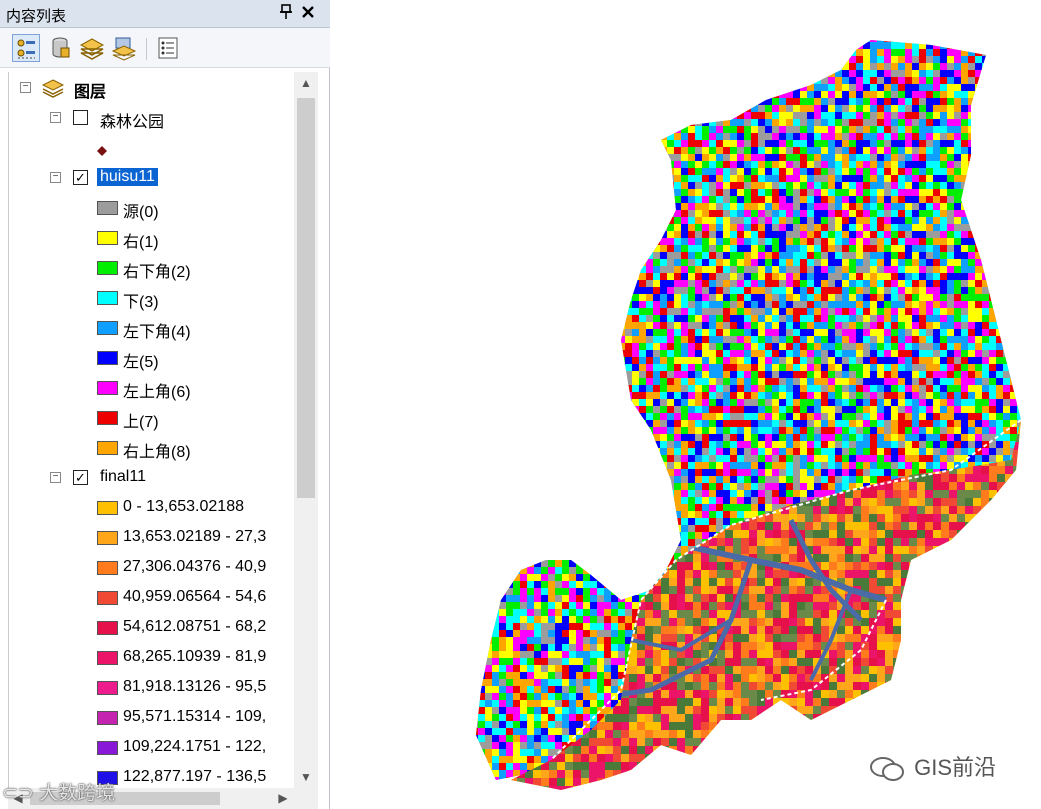  I want to click on legend-item: 左上角(6), so click(151, 388).